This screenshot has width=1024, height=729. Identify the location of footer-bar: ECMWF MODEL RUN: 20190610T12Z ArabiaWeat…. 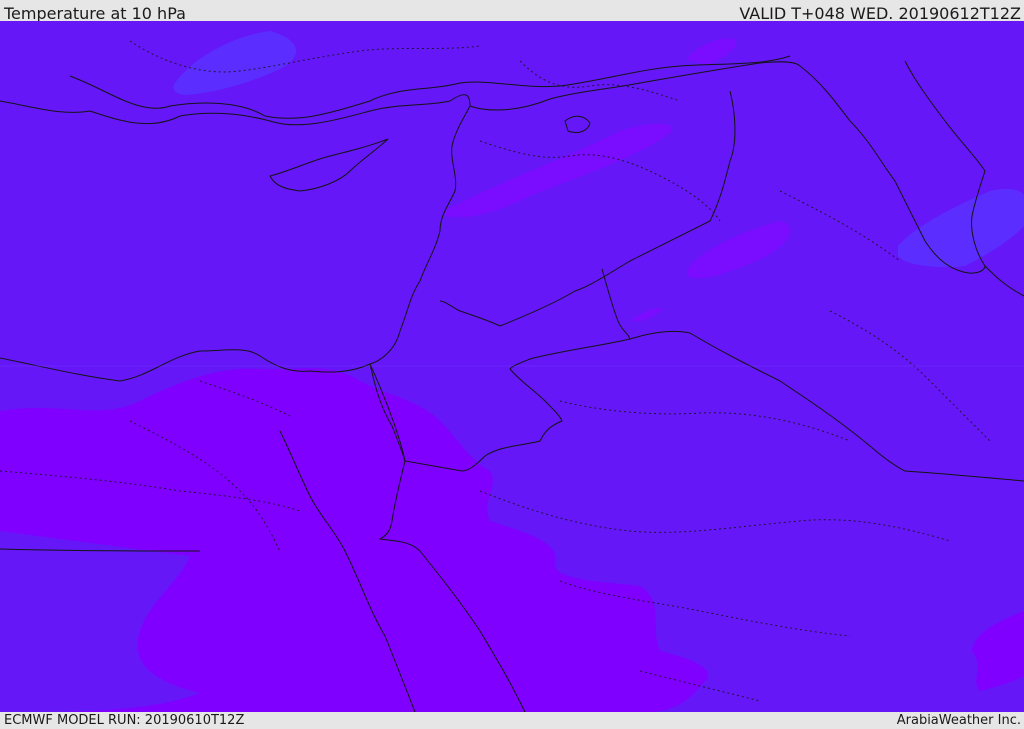
(512, 720).